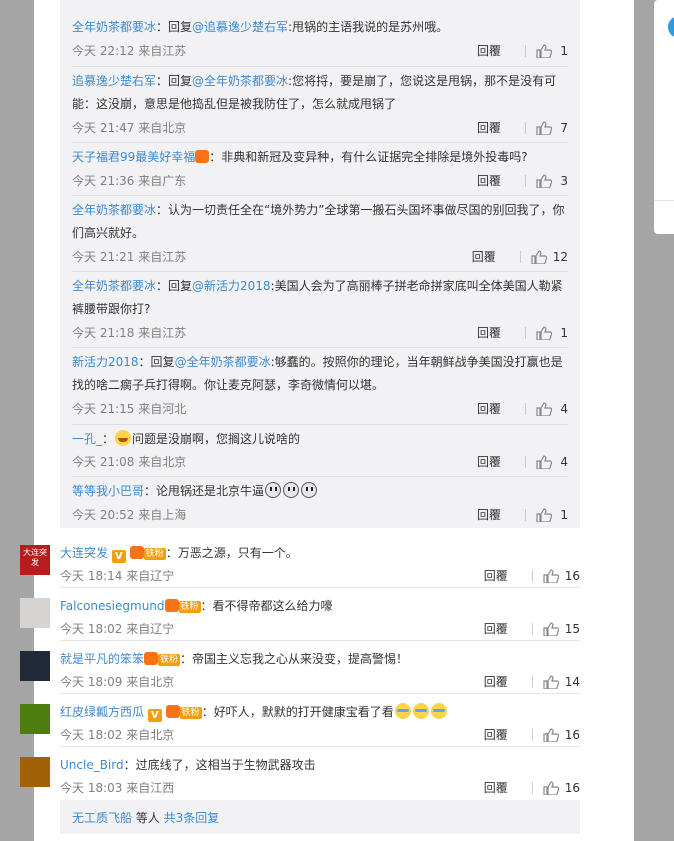 The image size is (674, 841). I want to click on timestamp: 今天 18:02 来自北京, so click(117, 735).